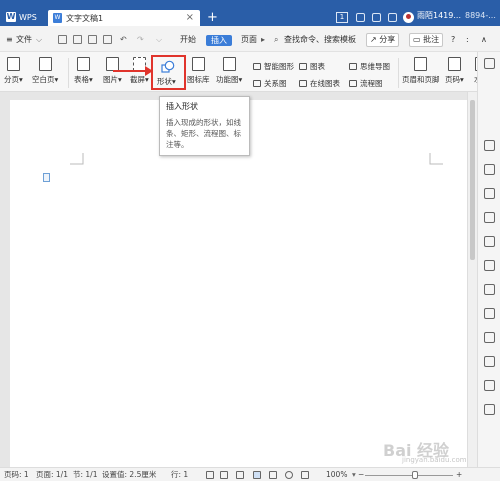 Image resolution: width=500 pixels, height=481 pixels. I want to click on flow-chart-label: 流程图, so click(371, 83).